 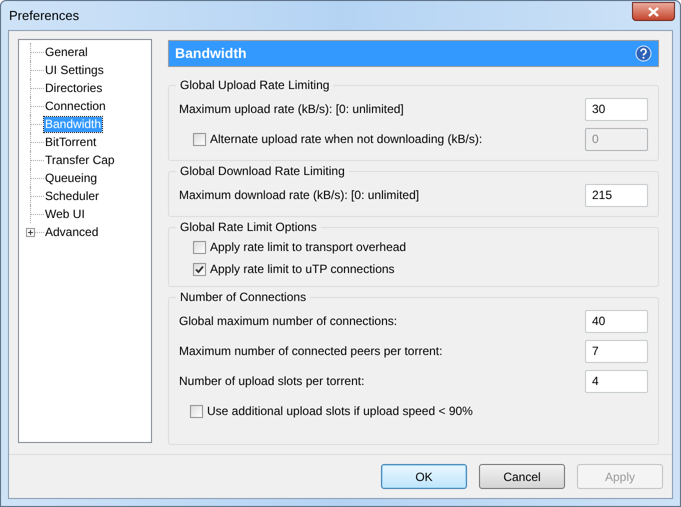 I want to click on checkbox-label: Apply rate limit to uTP connections, so click(x=302, y=269).